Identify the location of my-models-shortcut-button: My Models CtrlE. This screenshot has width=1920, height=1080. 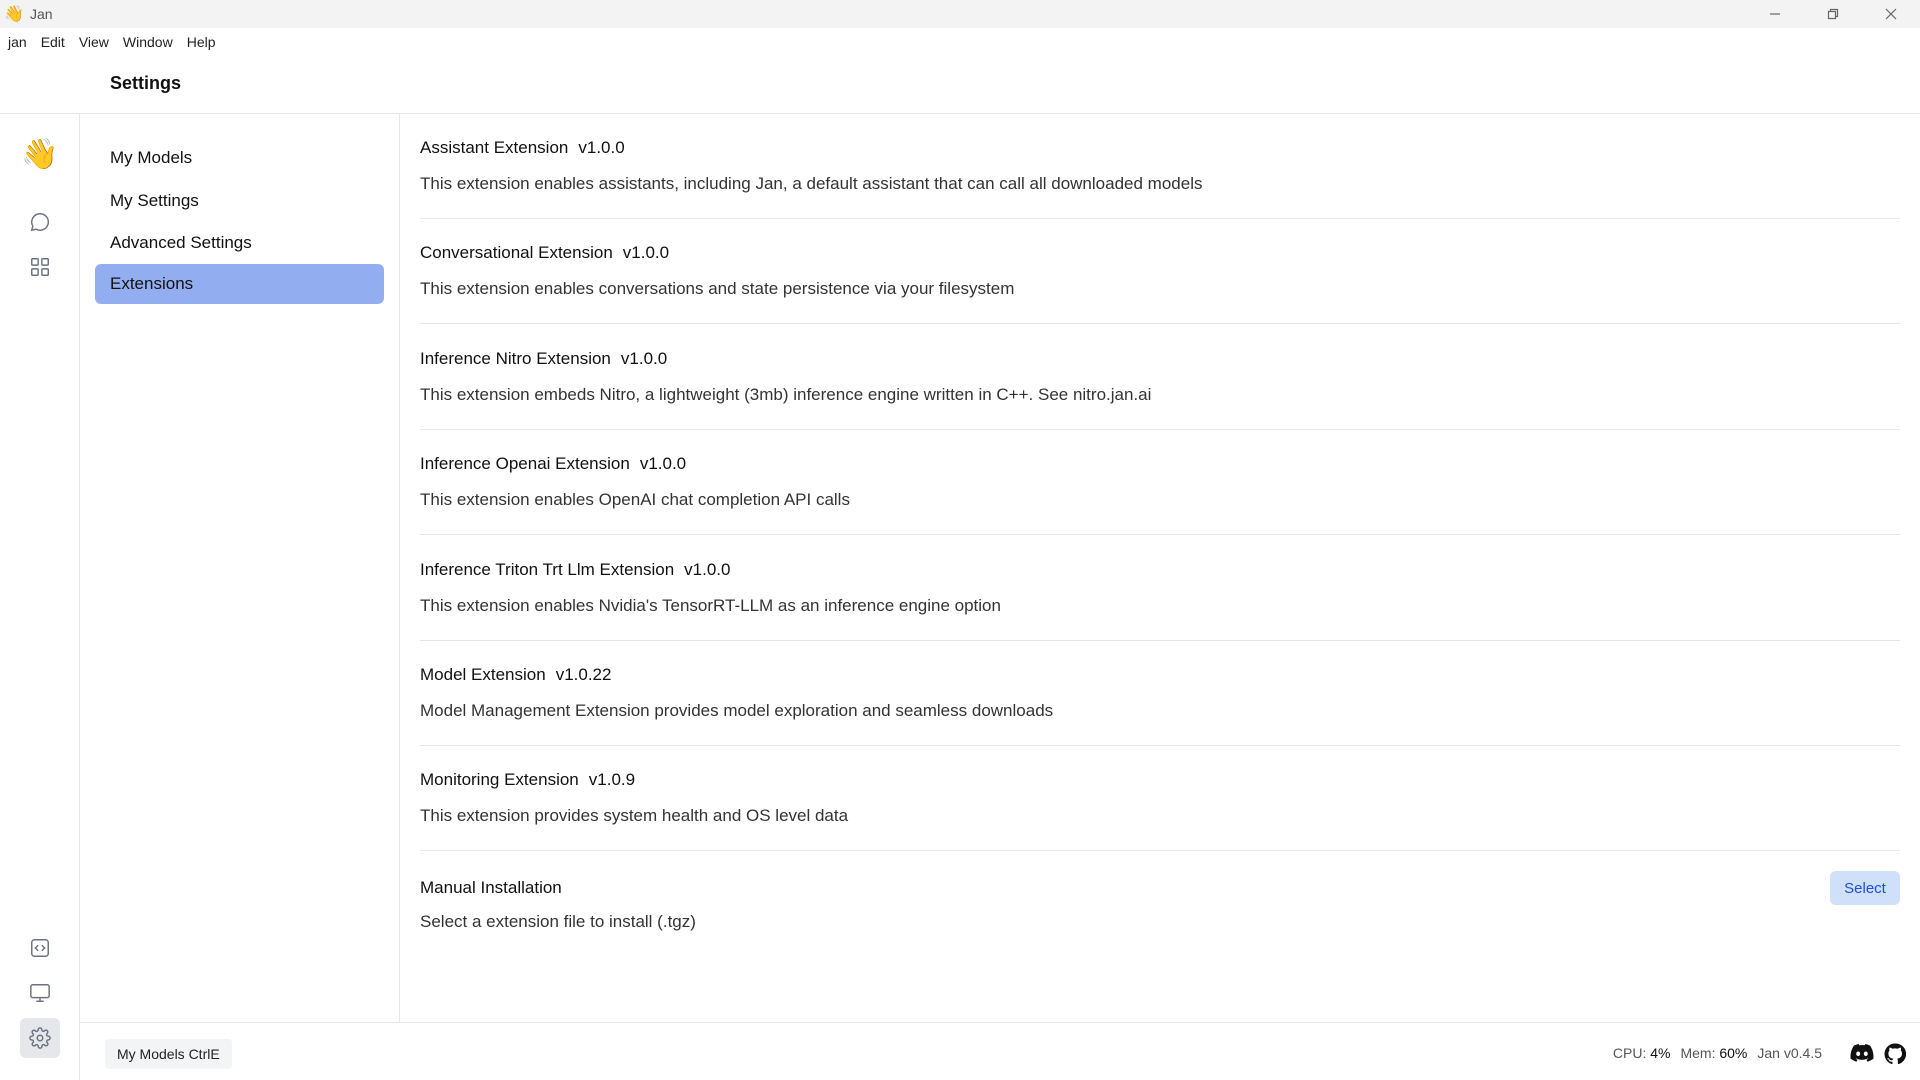
(168, 1054).